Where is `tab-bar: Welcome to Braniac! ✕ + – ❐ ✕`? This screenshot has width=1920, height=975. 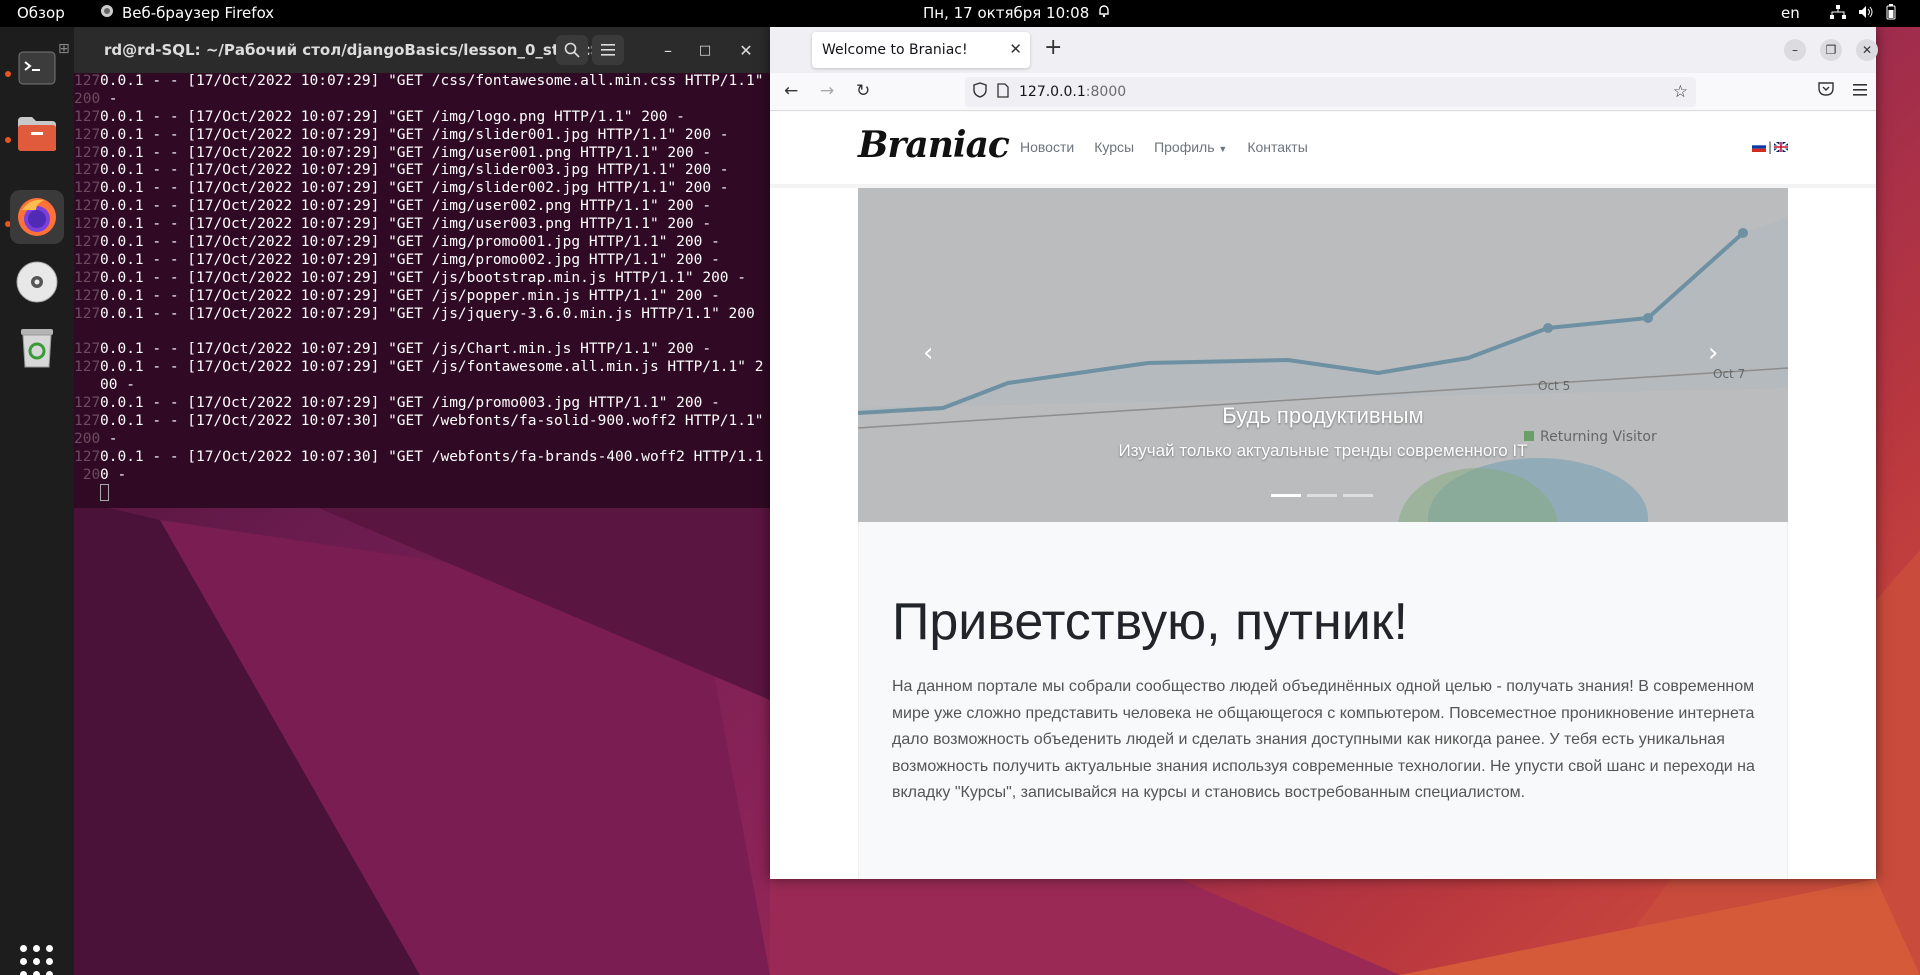
tab-bar: Welcome to Braniac! ✕ + – ❐ ✕ is located at coordinates (1324, 50).